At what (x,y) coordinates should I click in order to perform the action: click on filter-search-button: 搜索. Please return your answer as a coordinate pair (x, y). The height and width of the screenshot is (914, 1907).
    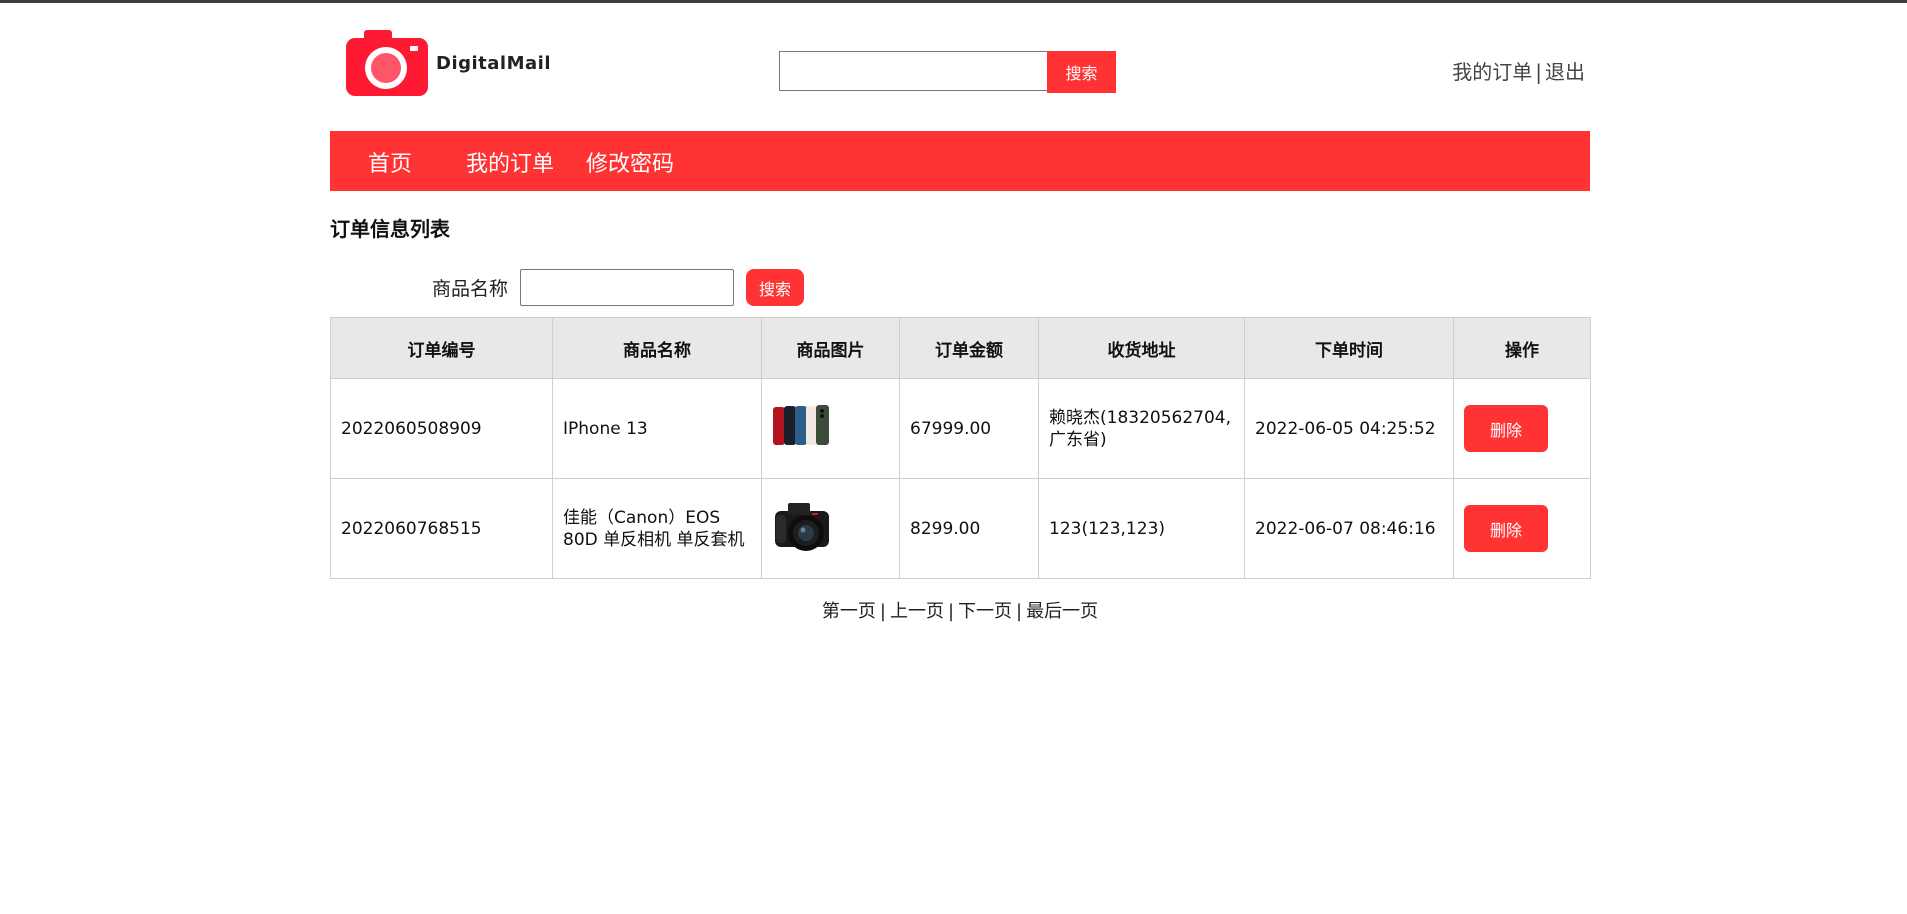
    Looking at the image, I should click on (775, 287).